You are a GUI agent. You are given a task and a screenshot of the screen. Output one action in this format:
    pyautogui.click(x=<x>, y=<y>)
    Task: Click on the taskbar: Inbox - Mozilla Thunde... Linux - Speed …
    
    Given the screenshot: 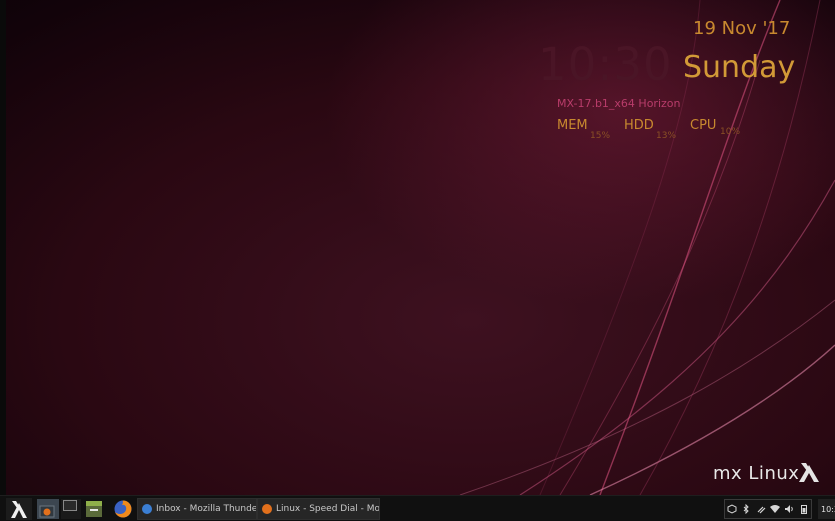 What is the action you would take?
    pyautogui.click(x=417, y=508)
    